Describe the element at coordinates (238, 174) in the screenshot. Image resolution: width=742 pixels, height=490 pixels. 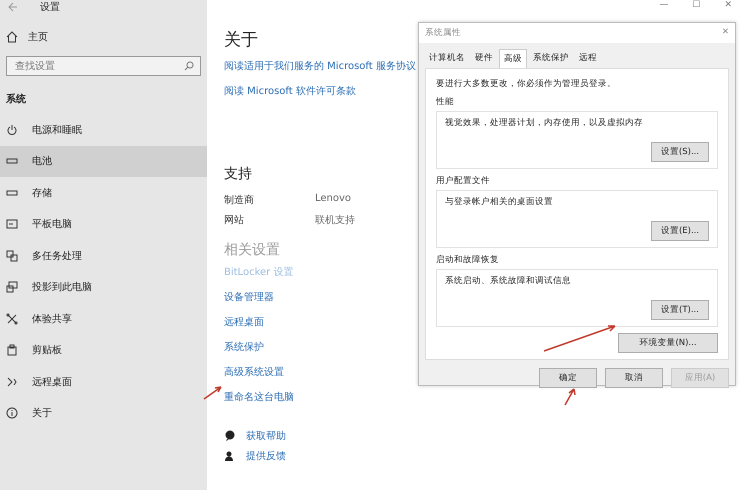
I see `section-heading: 支持` at that location.